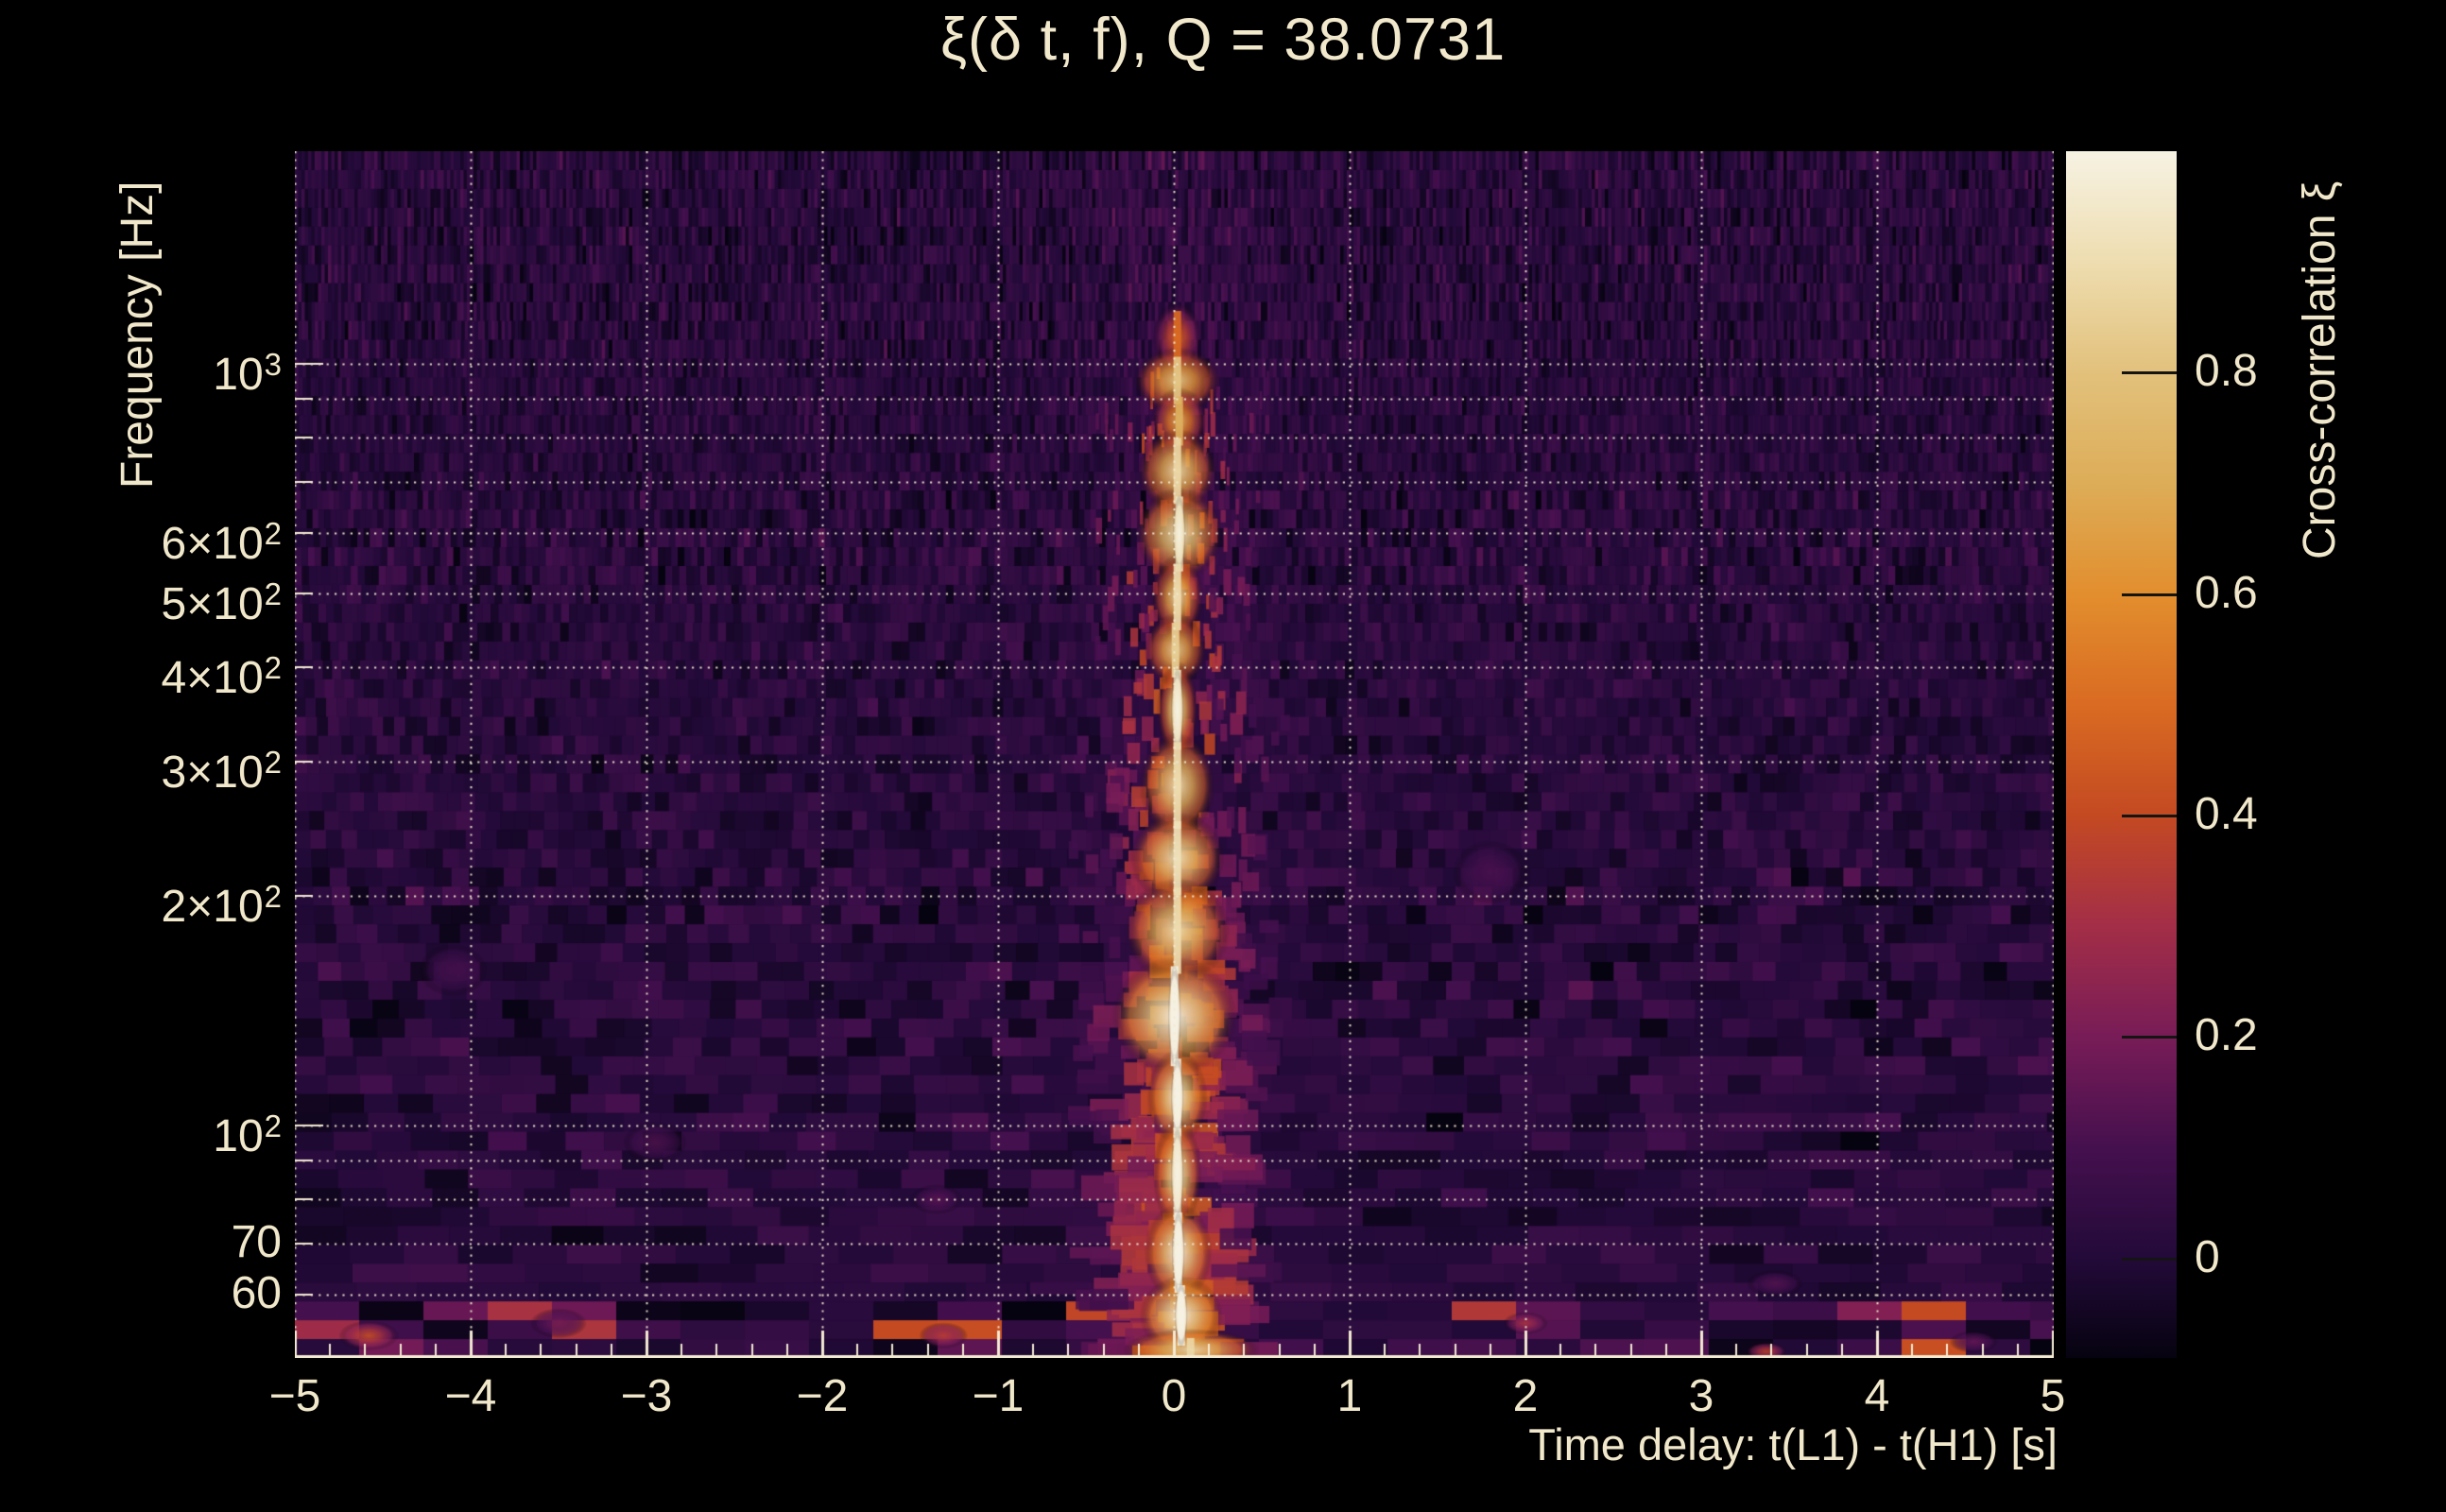  I want to click on colorbar-tick-label: 0, so click(2207, 1256).